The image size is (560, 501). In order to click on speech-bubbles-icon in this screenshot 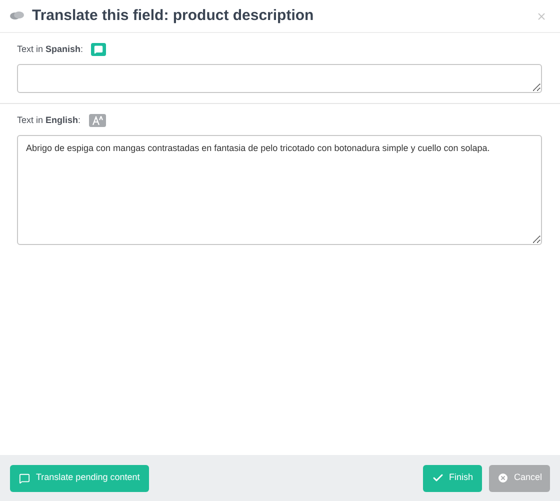, I will do `click(17, 16)`.